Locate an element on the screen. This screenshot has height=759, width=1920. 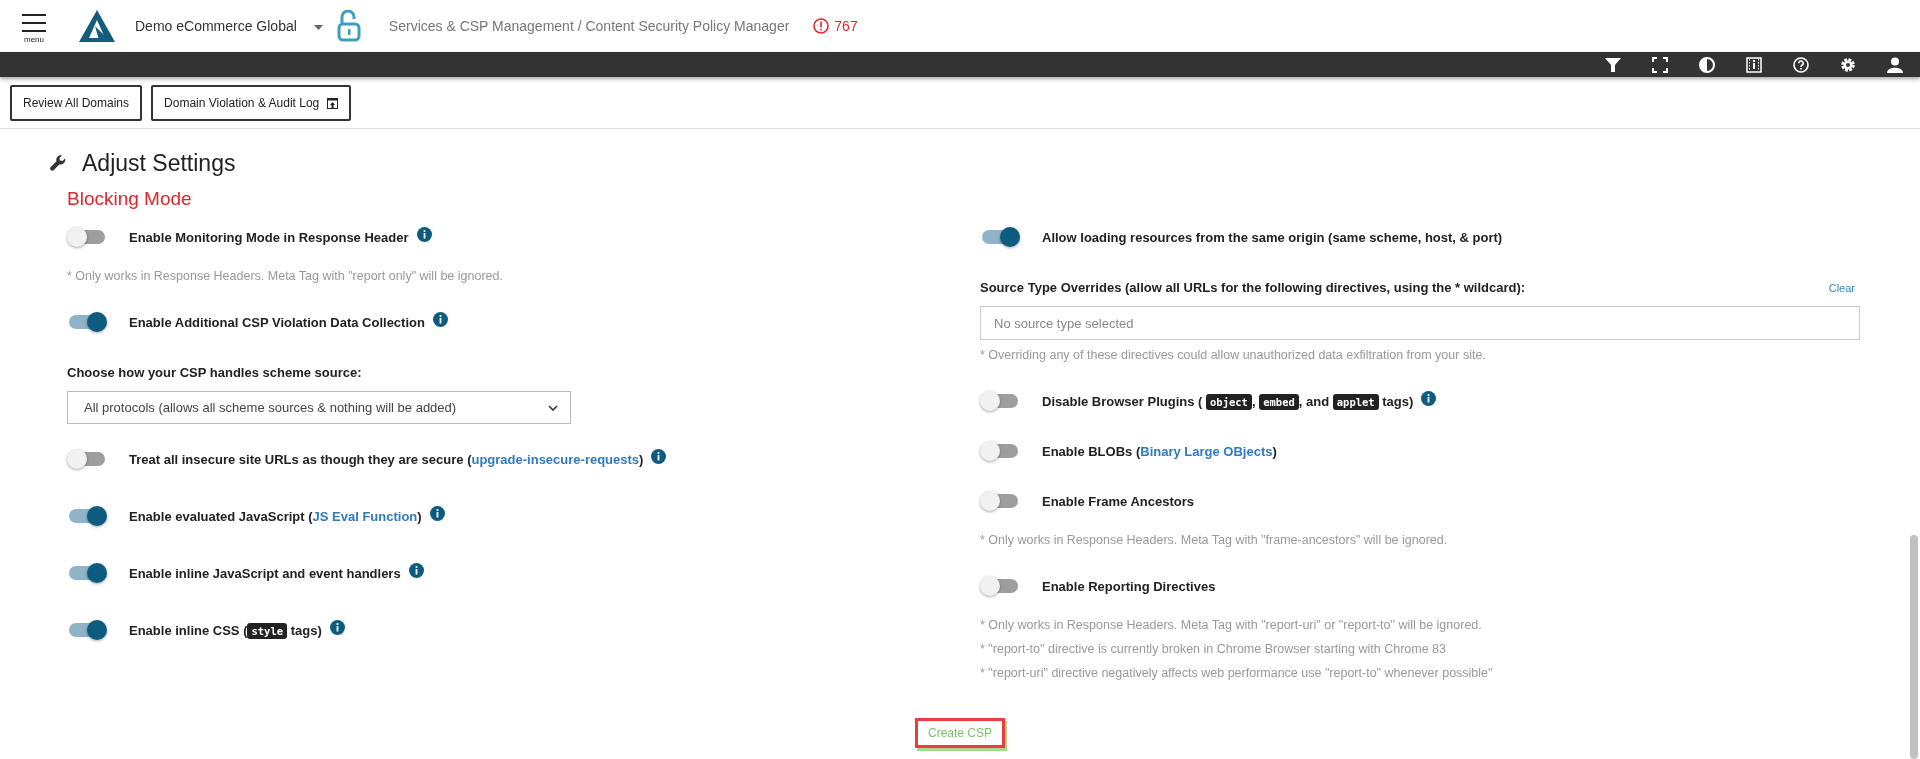
code-tag: embed is located at coordinates (1279, 401).